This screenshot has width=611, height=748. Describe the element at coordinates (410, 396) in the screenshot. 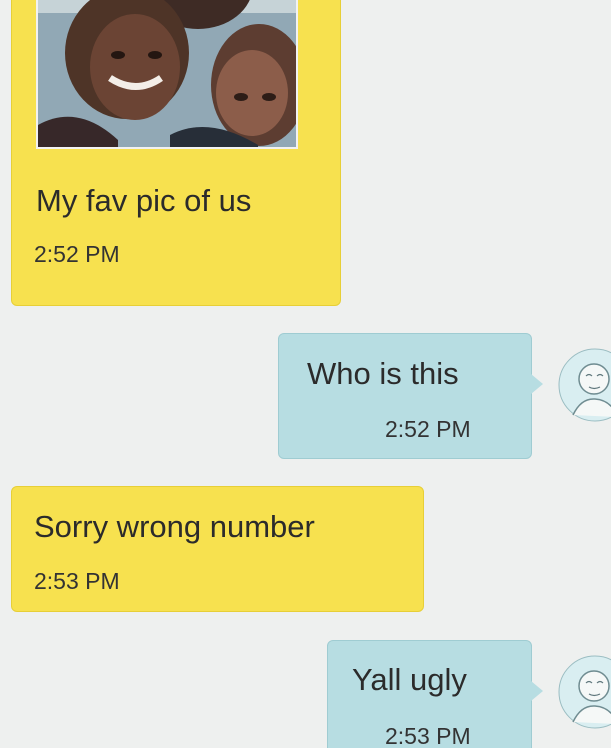

I see `message-bubble-outgoing: Who is this 2:52 PM` at that location.